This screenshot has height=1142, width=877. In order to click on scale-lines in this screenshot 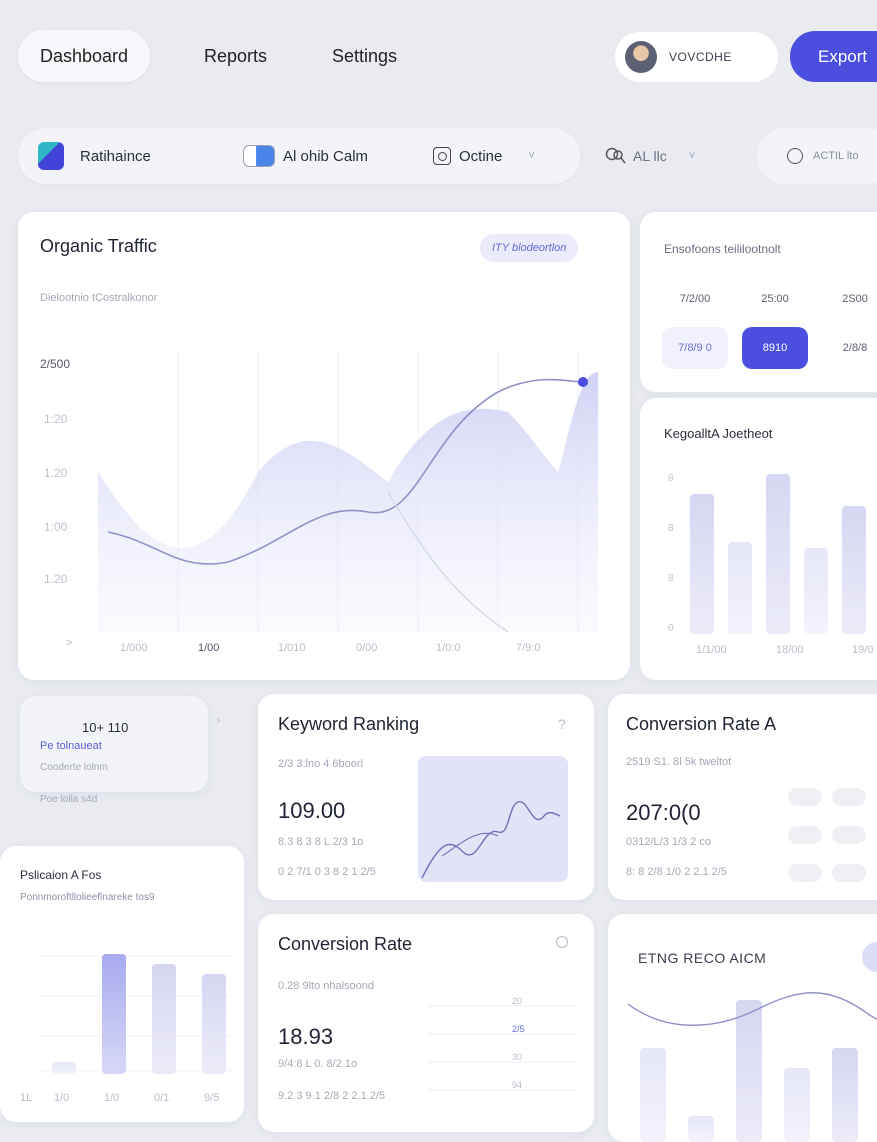, I will do `click(503, 1048)`.